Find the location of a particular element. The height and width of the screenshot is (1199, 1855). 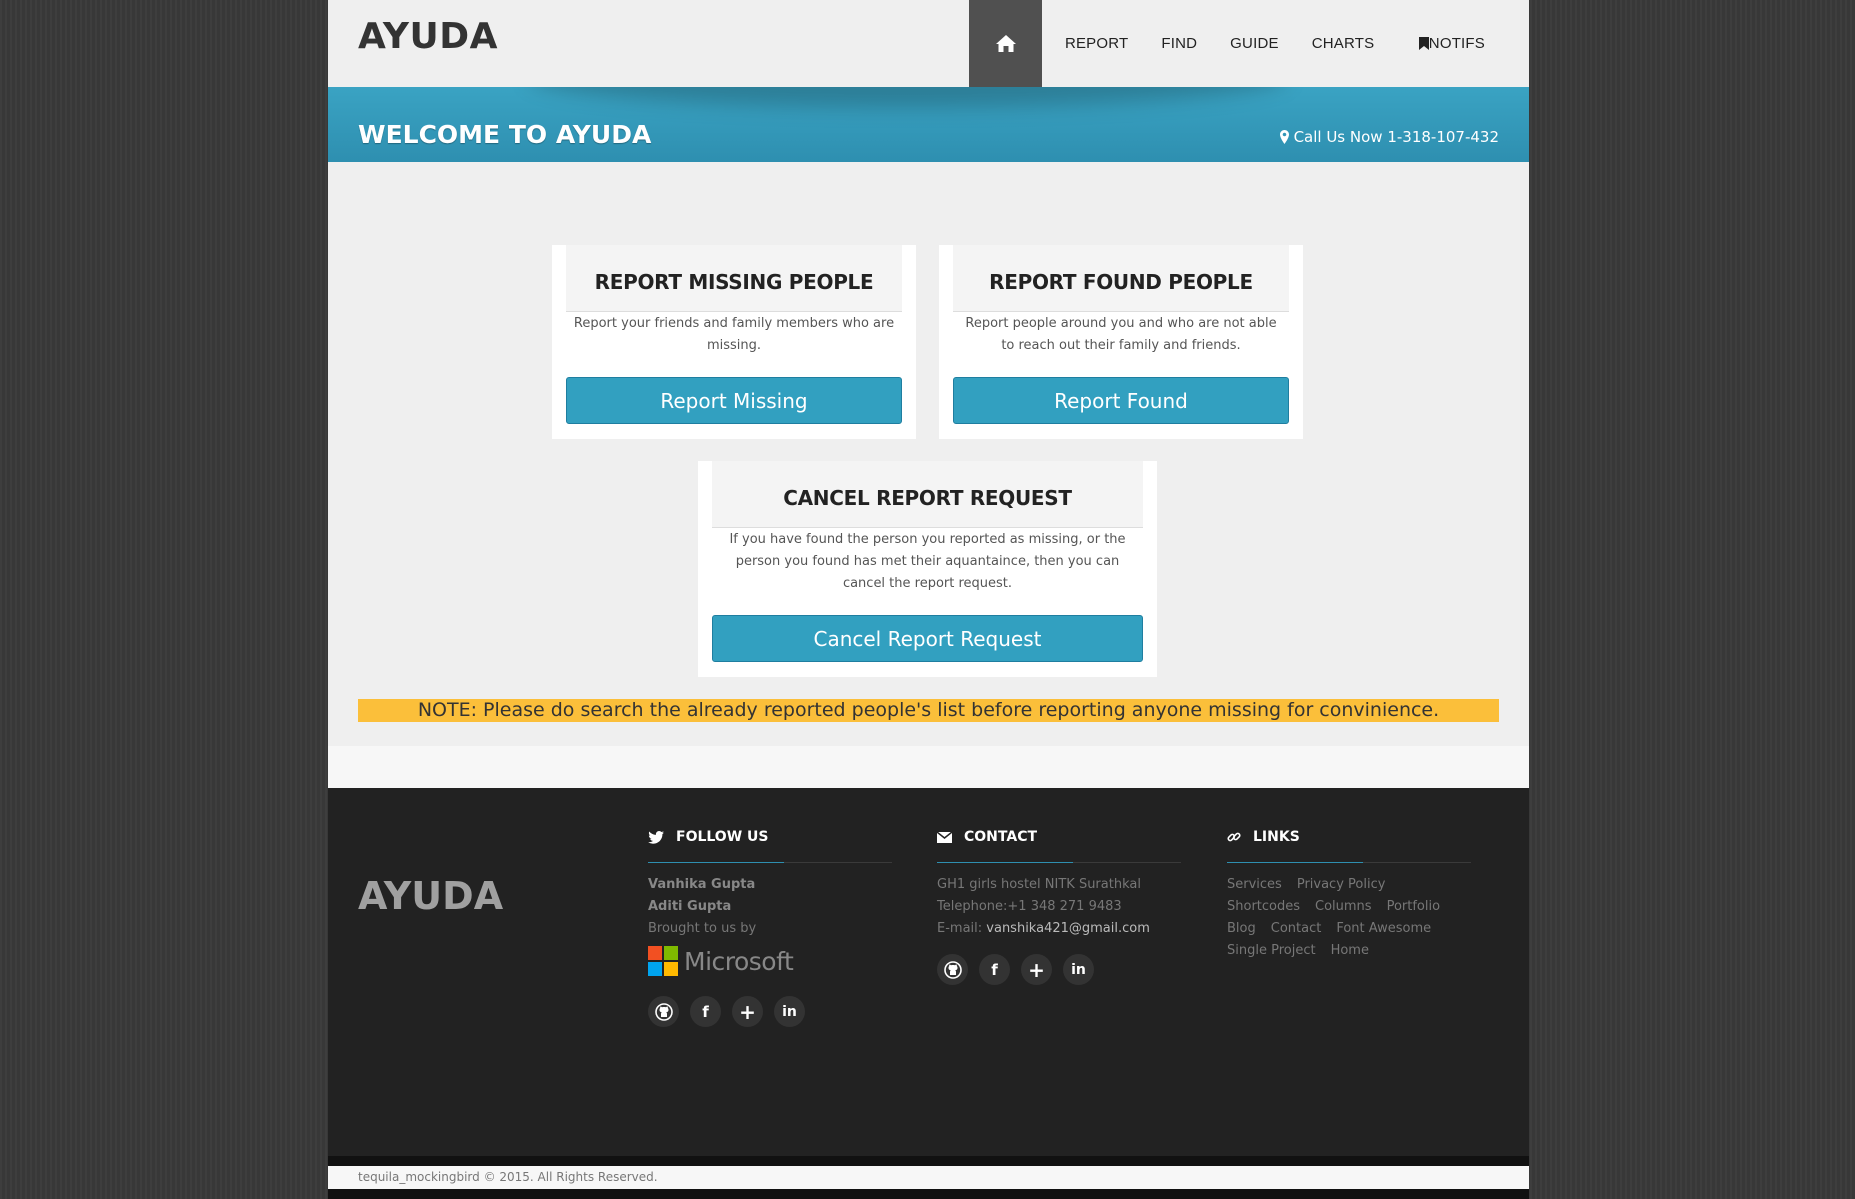

links-heading: LINKS is located at coordinates (1349, 837).